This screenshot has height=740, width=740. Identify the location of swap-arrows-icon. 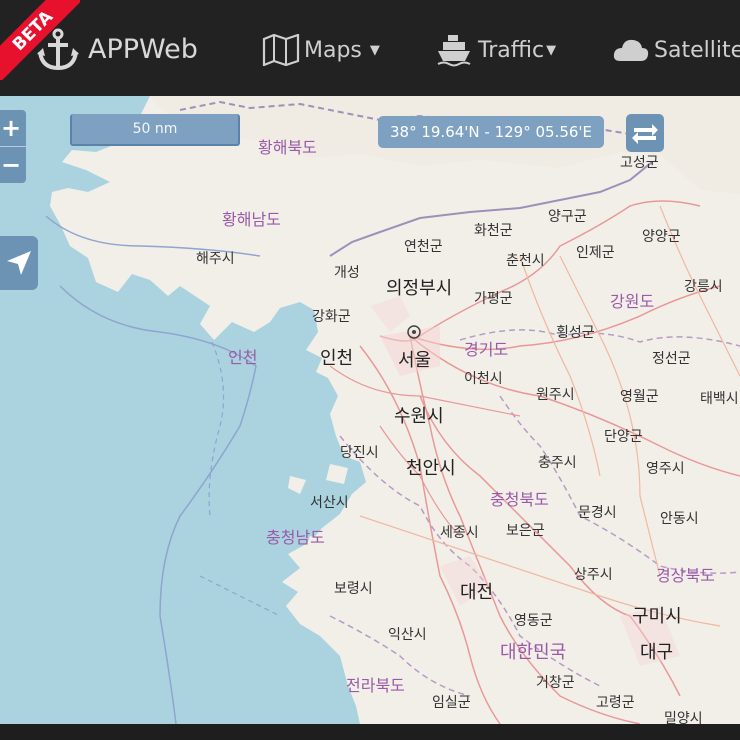
(645, 134).